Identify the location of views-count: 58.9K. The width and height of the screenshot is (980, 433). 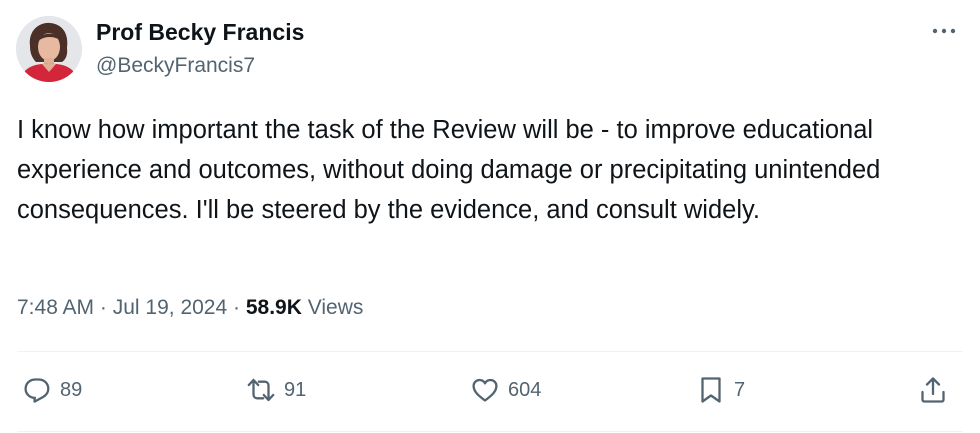
(273, 307).